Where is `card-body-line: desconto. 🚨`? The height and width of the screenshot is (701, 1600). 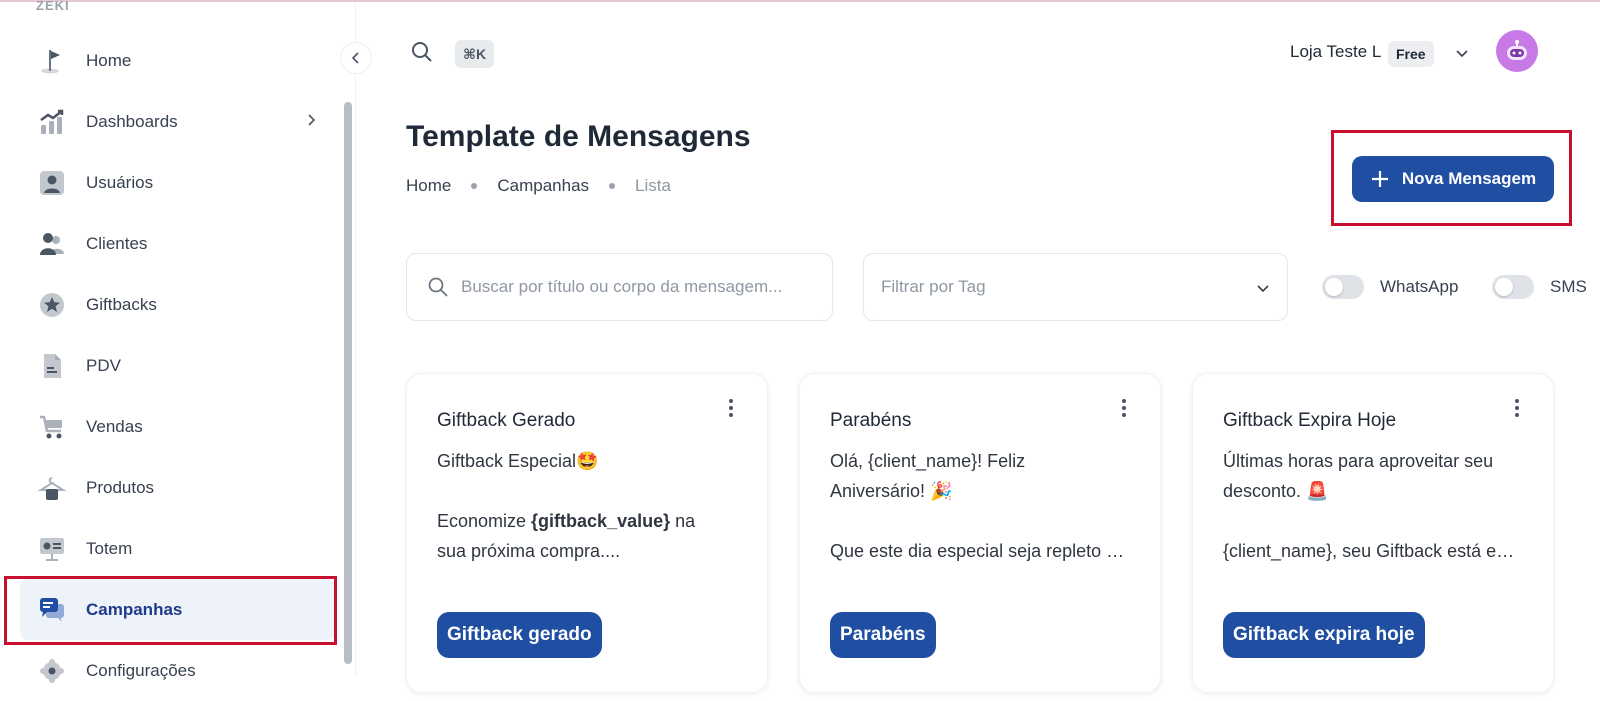
card-body-line: desconto. 🚨 is located at coordinates (1276, 491).